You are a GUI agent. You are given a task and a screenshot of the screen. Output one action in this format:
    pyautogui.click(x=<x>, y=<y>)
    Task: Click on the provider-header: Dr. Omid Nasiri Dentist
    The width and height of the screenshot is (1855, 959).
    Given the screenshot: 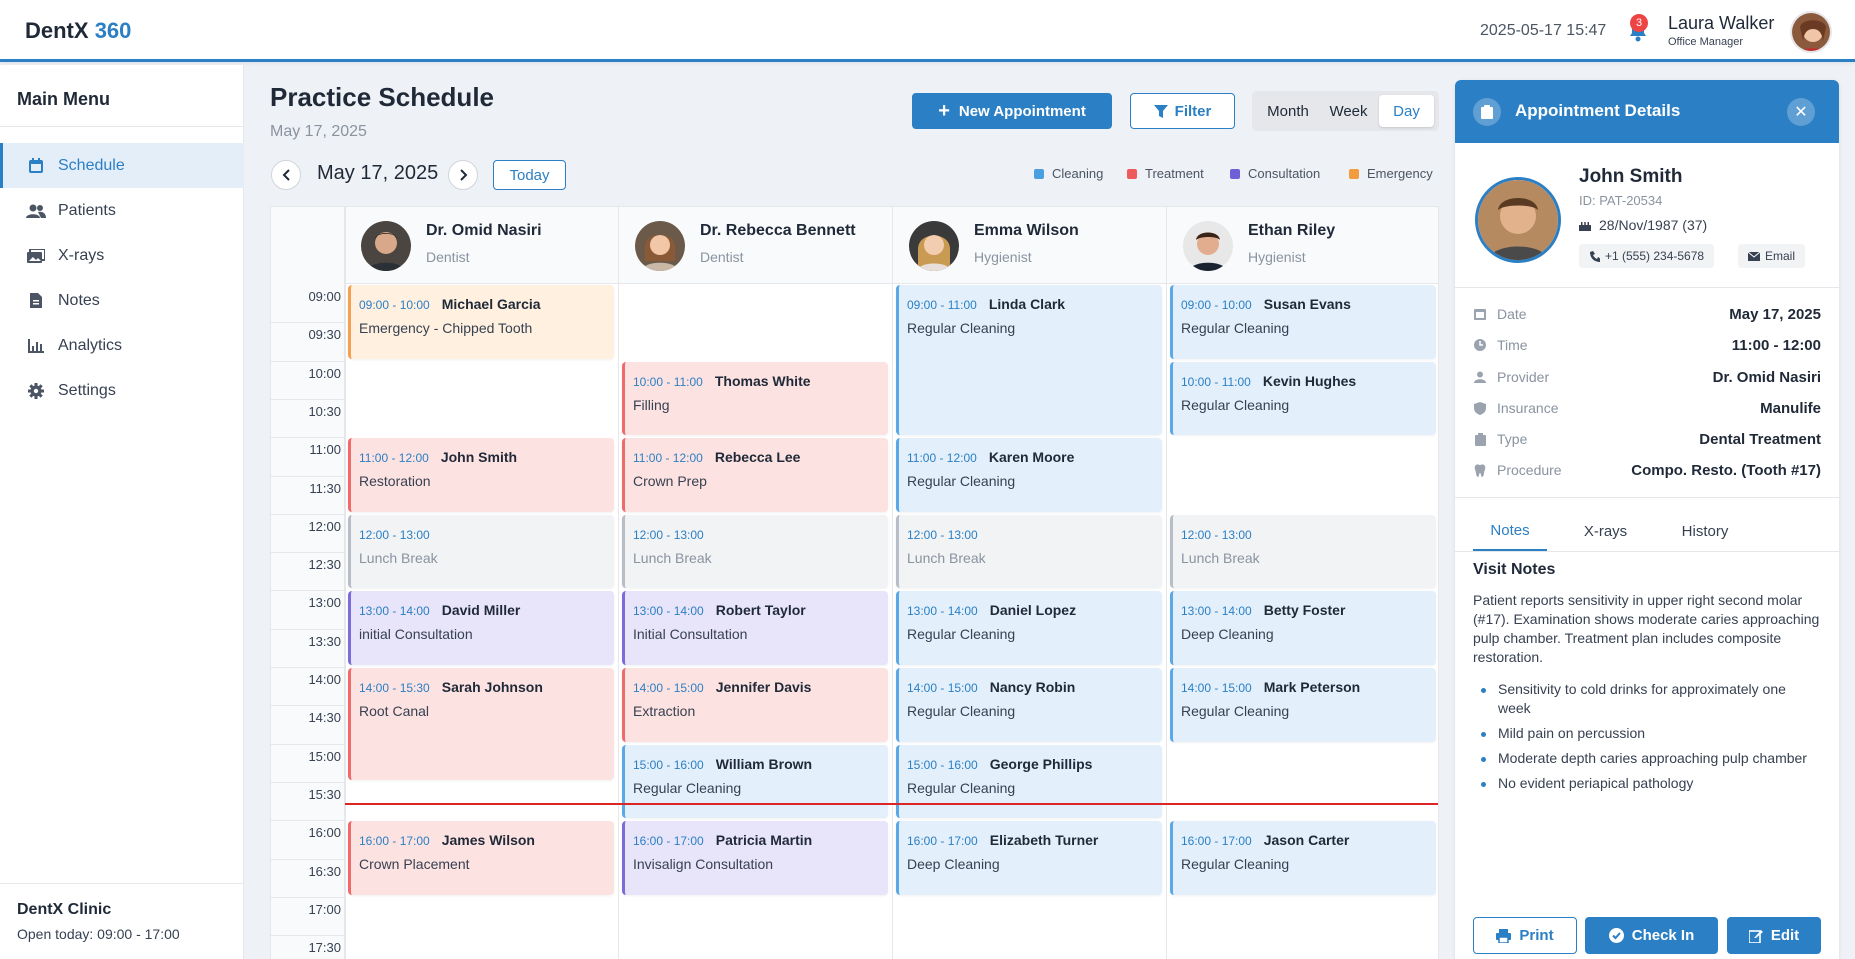 What is the action you would take?
    pyautogui.click(x=481, y=245)
    